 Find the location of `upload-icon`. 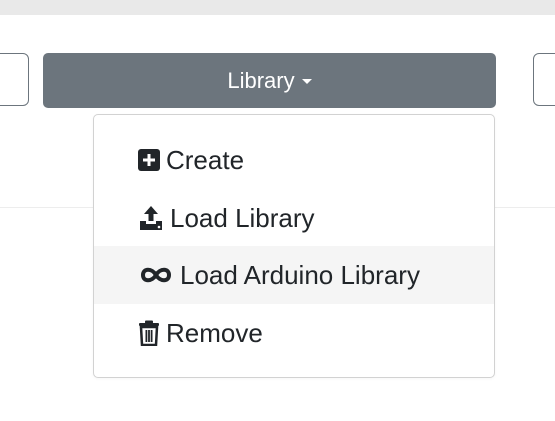

upload-icon is located at coordinates (151, 218).